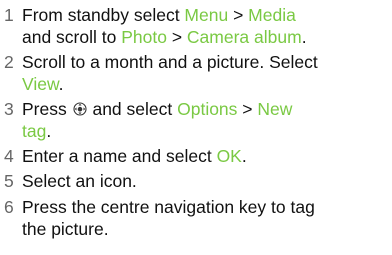  What do you see at coordinates (272, 15) in the screenshot?
I see `menu-term: Media` at bounding box center [272, 15].